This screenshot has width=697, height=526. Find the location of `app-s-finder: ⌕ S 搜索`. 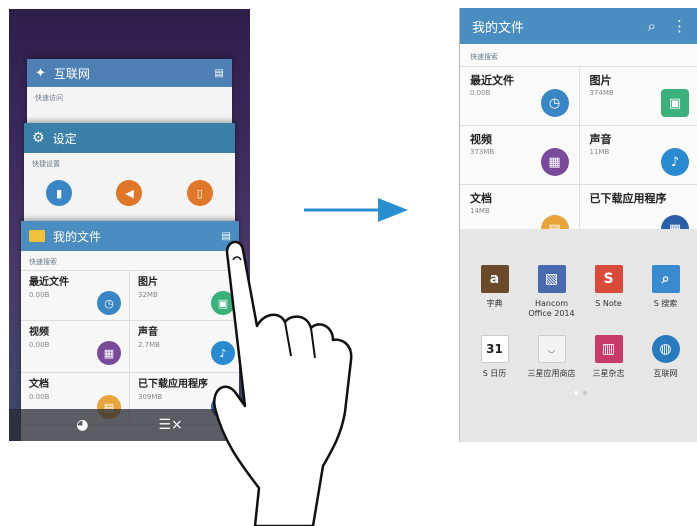

app-s-finder: ⌕ S 搜索 is located at coordinates (666, 292).